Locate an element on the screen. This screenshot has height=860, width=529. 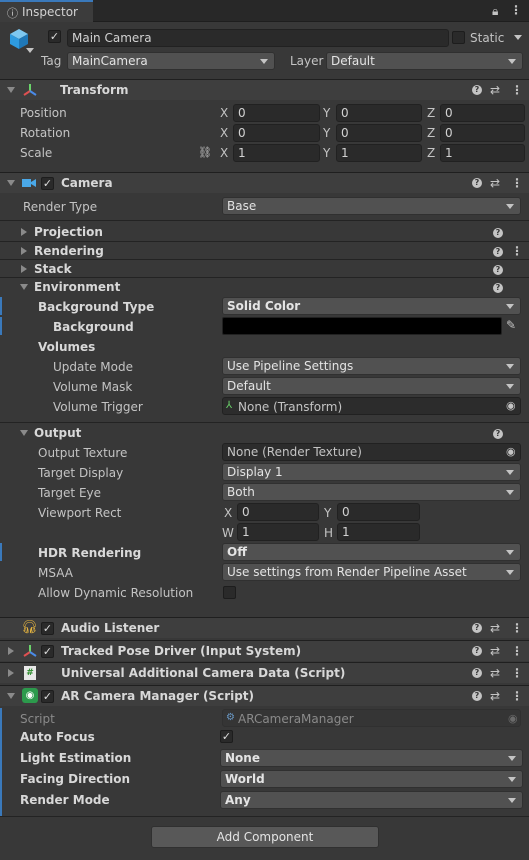
tag-dropdown: MainCamera is located at coordinates (171, 61).